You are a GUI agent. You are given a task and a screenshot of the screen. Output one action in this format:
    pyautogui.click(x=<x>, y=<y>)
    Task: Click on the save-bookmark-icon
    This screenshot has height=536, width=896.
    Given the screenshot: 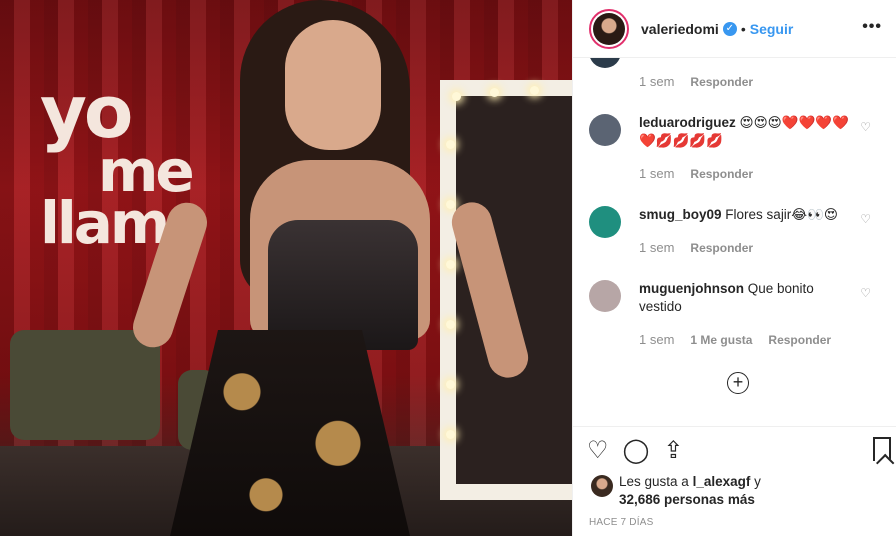 What is the action you would take?
    pyautogui.click(x=882, y=449)
    